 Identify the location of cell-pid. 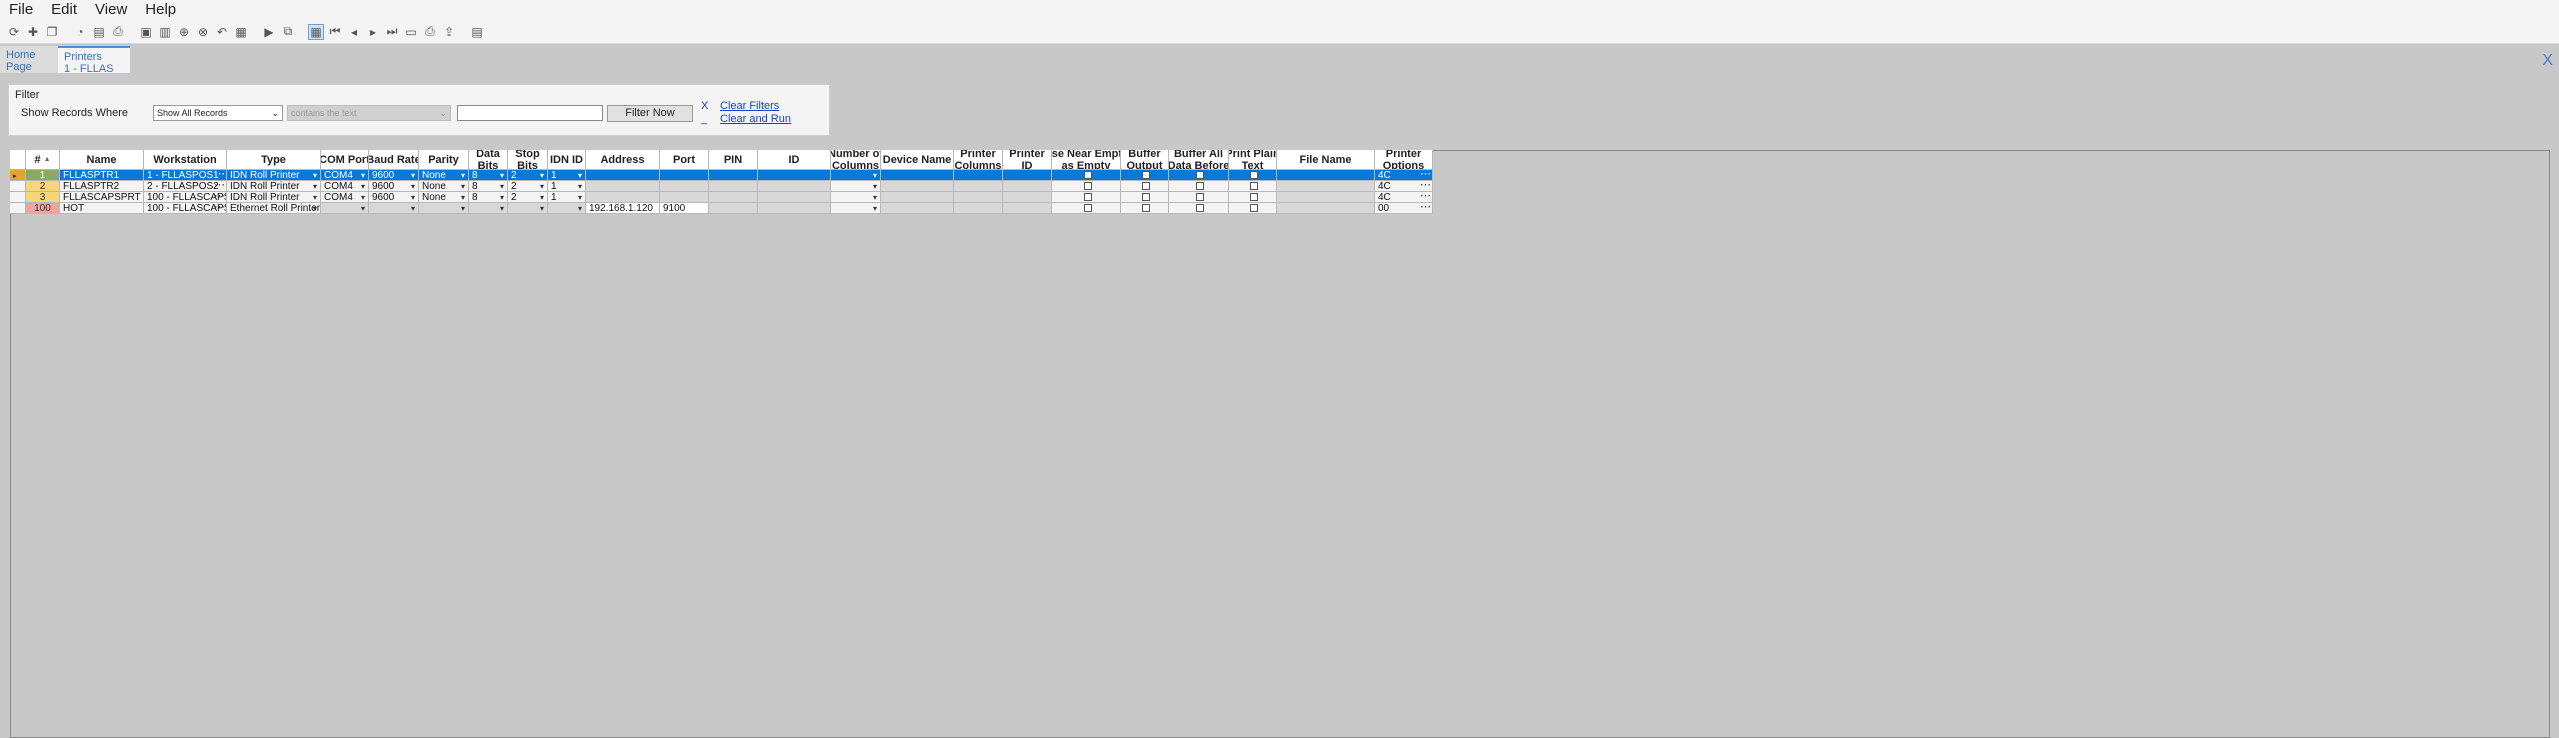
(1027, 175).